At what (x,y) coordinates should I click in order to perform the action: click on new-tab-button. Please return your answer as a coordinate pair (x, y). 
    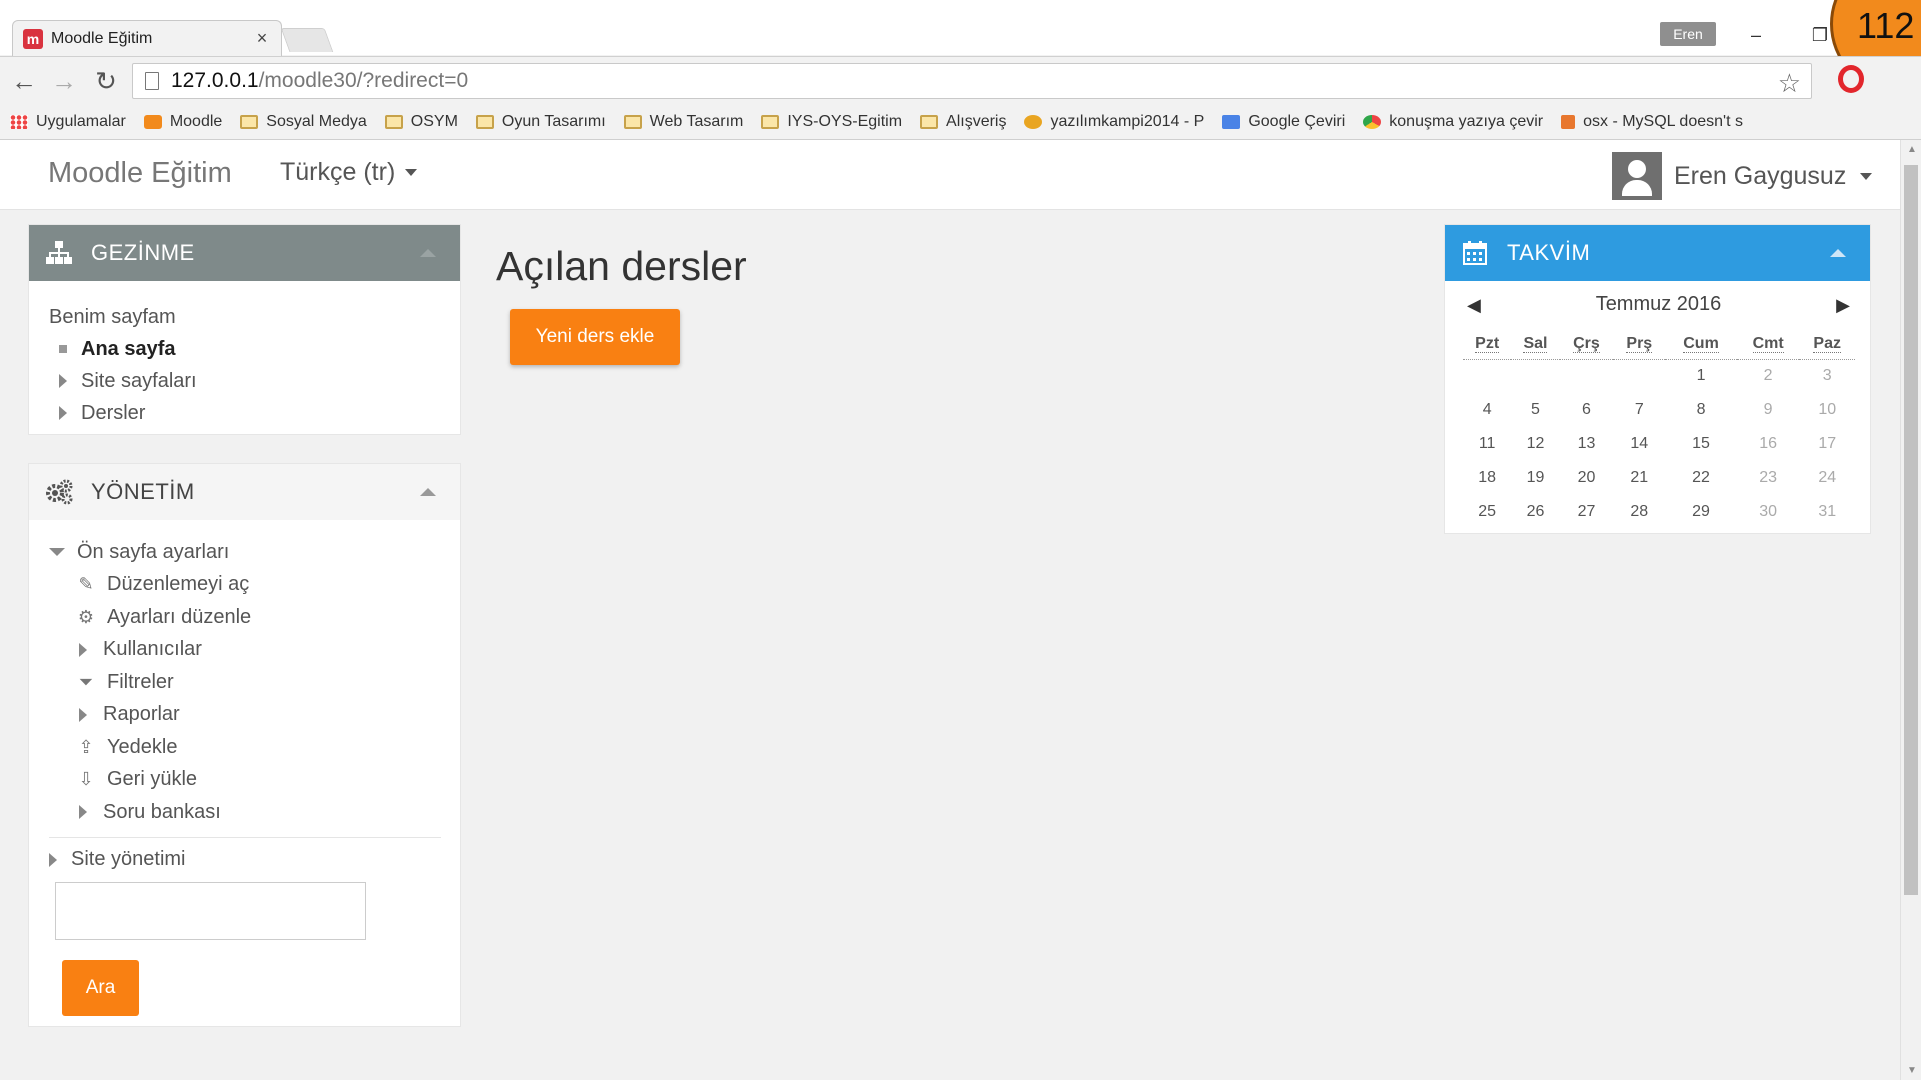
    Looking at the image, I should click on (307, 40).